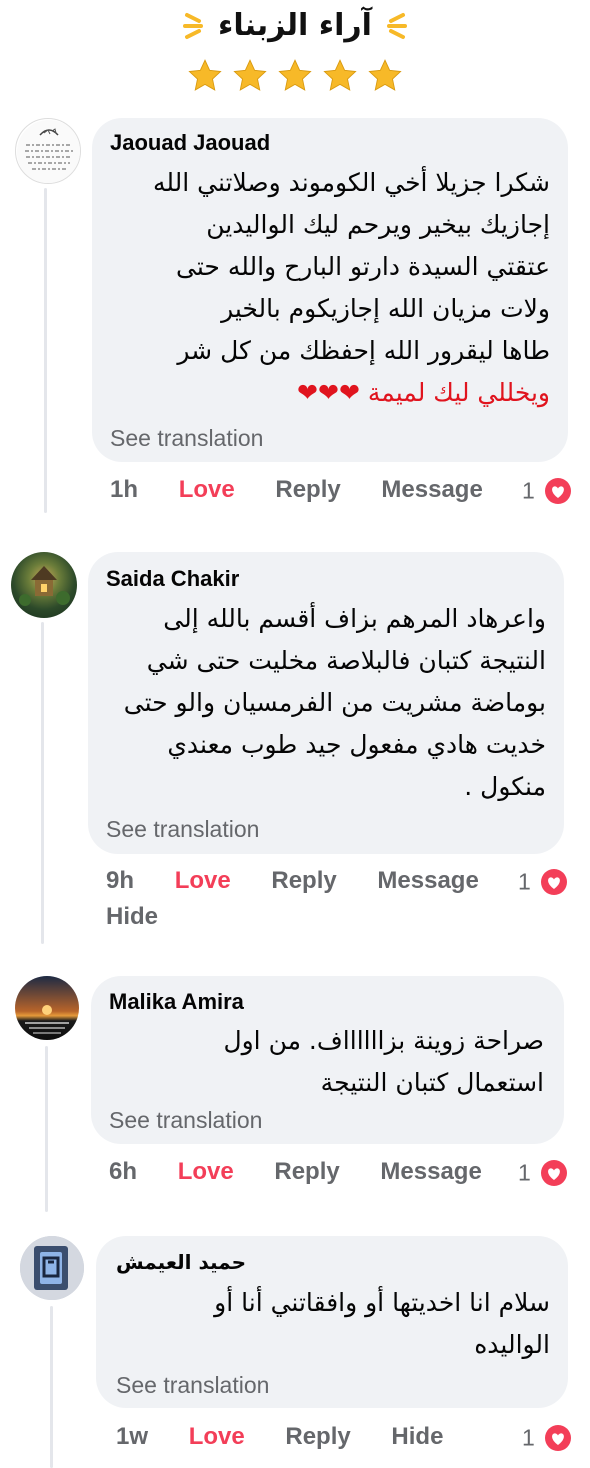 The height and width of the screenshot is (1468, 590). Describe the element at coordinates (351, 182) in the screenshot. I see `comment-line: شكرا جزيلا أخي الكوموند وصلاتني الله` at that location.